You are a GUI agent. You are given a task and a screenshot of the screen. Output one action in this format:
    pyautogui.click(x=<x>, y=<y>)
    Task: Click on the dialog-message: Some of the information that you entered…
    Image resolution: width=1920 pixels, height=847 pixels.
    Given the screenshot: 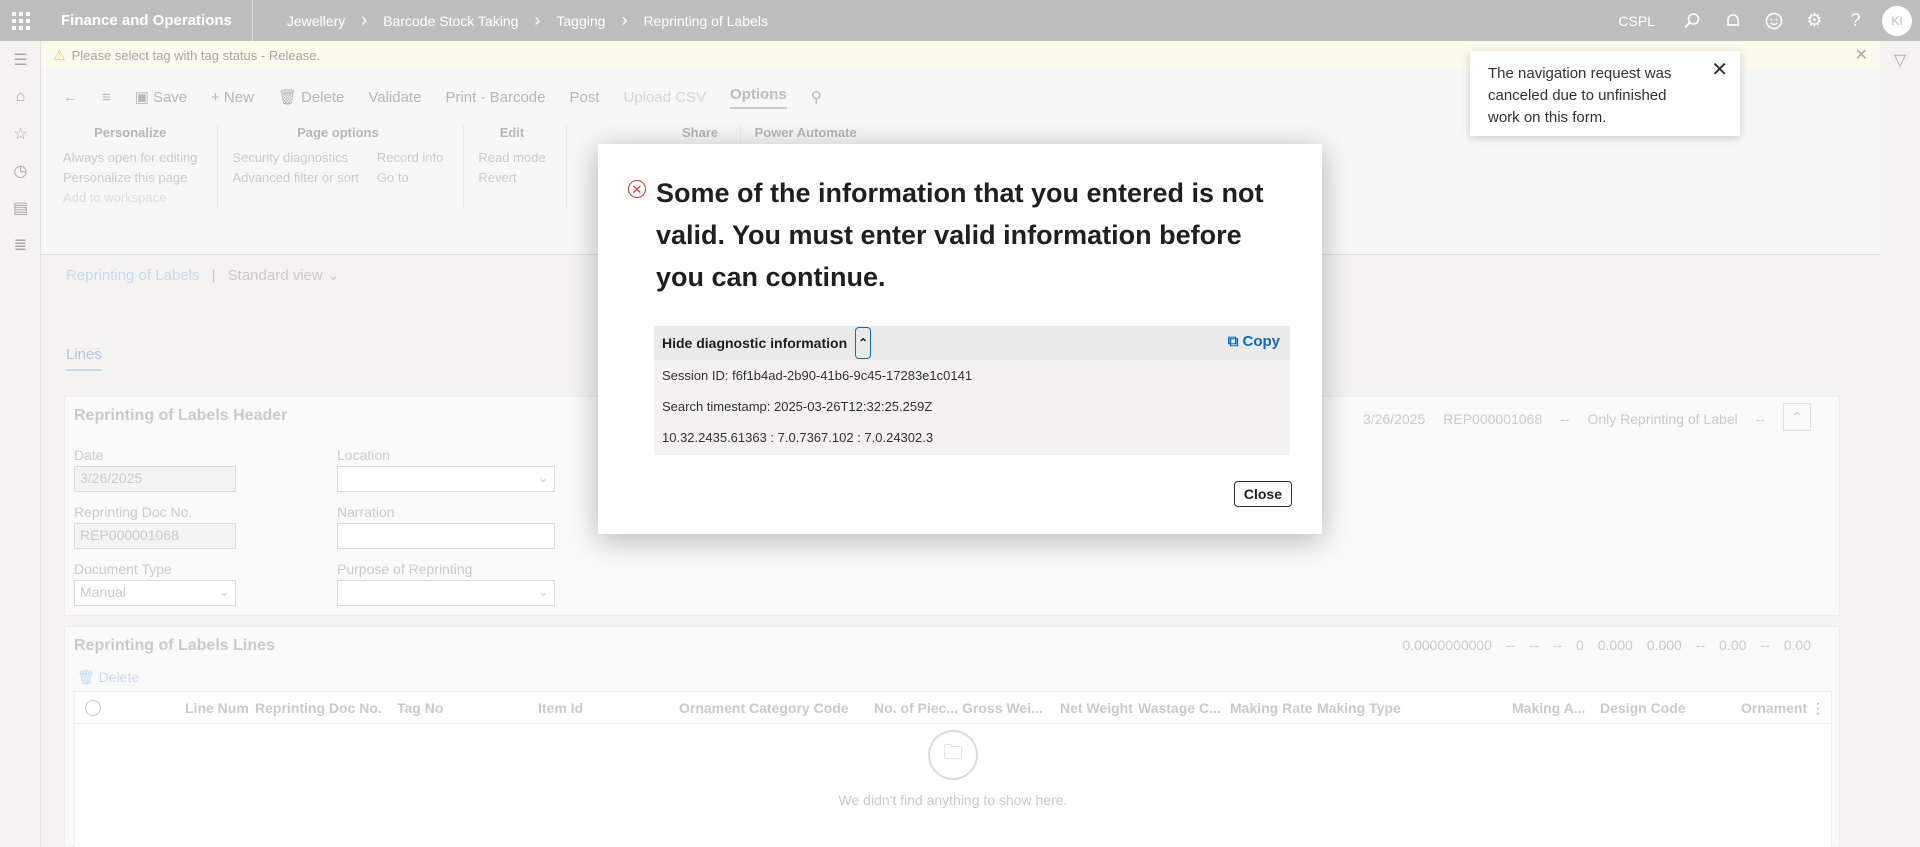 What is the action you would take?
    pyautogui.click(x=960, y=235)
    